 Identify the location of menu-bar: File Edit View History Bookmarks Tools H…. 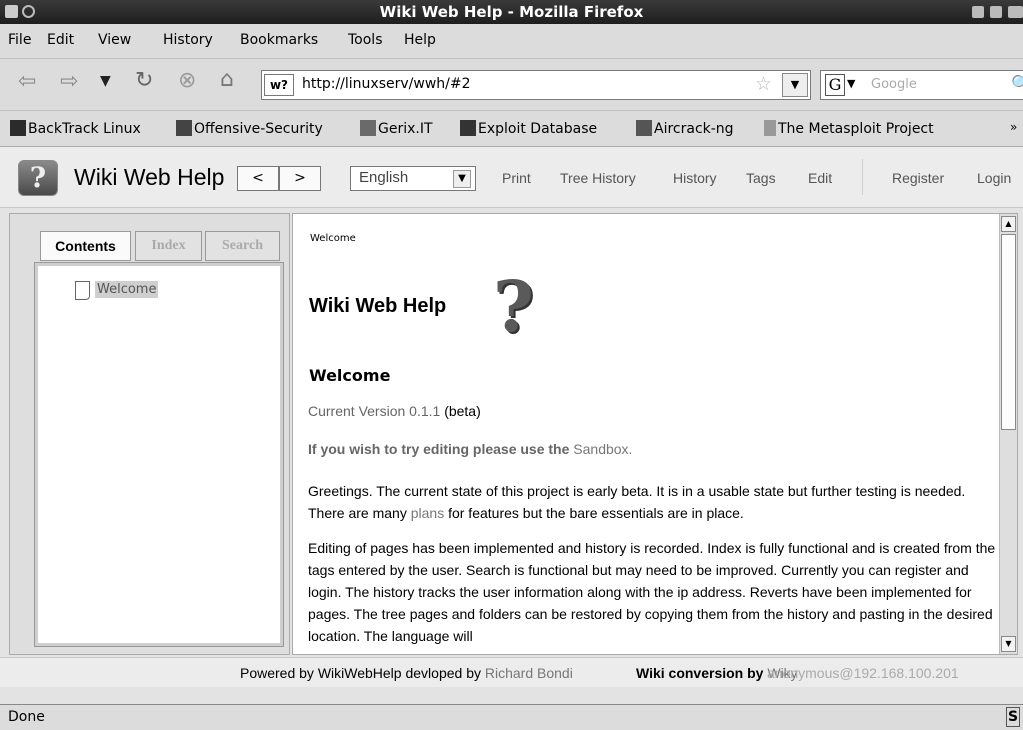
(511, 41).